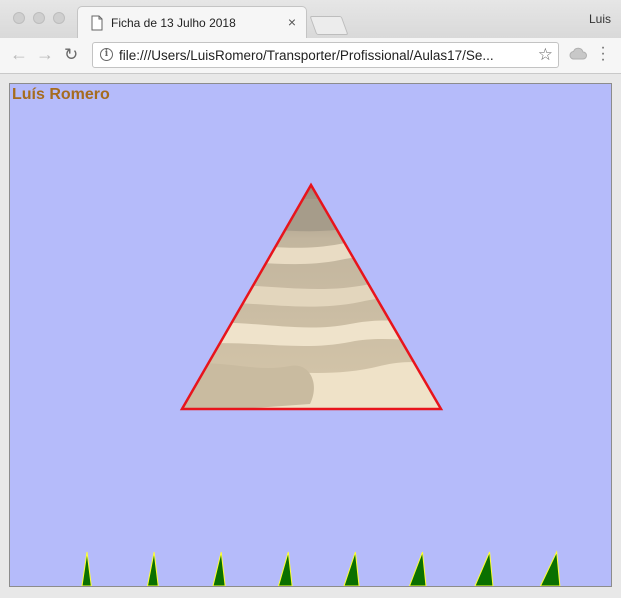  I want to click on window-close-button, so click(19, 18).